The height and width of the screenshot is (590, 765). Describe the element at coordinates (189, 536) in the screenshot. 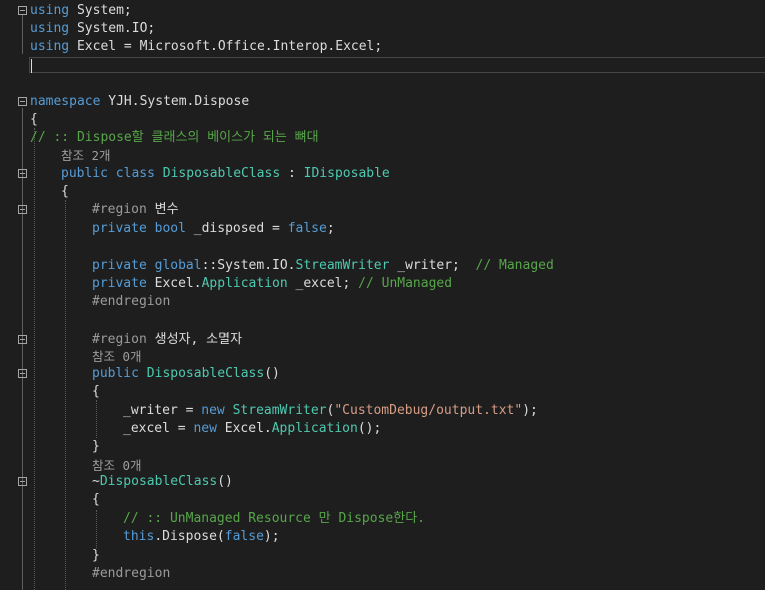

I see `code-token: .Dispose(` at that location.